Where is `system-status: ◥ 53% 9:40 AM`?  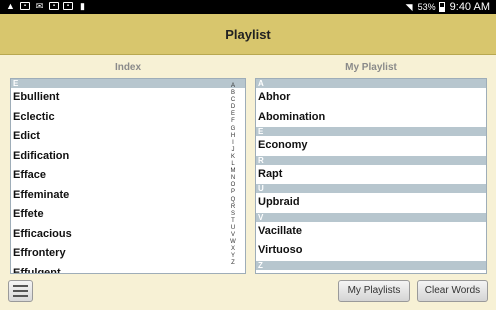
system-status: ◥ 53% 9:40 AM is located at coordinates (447, 7).